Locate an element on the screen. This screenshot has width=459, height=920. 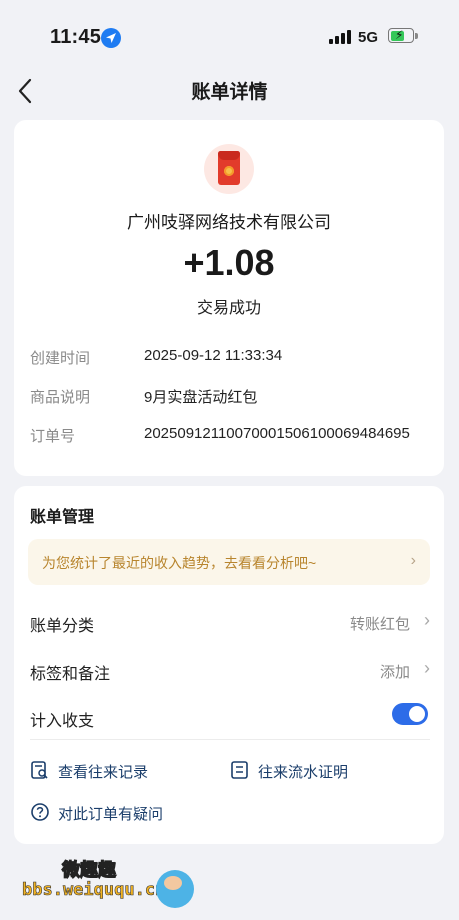
link-label: 查看往来记录 is located at coordinates (103, 772).